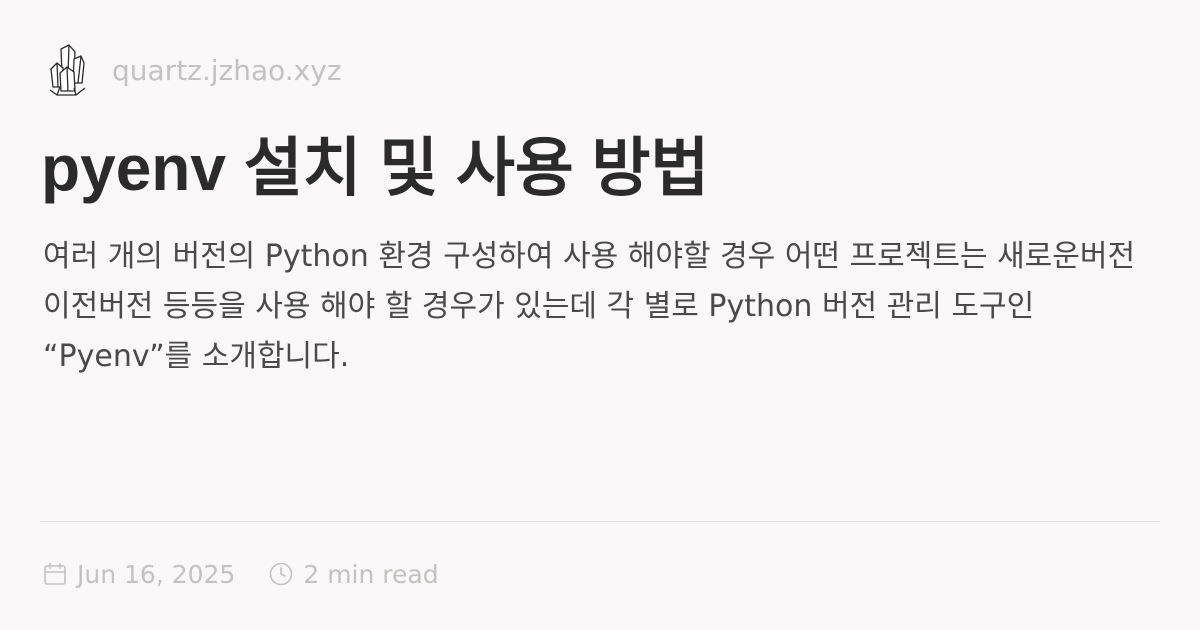 Image resolution: width=1200 pixels, height=630 pixels. I want to click on reading-time: 2 min read, so click(353, 574).